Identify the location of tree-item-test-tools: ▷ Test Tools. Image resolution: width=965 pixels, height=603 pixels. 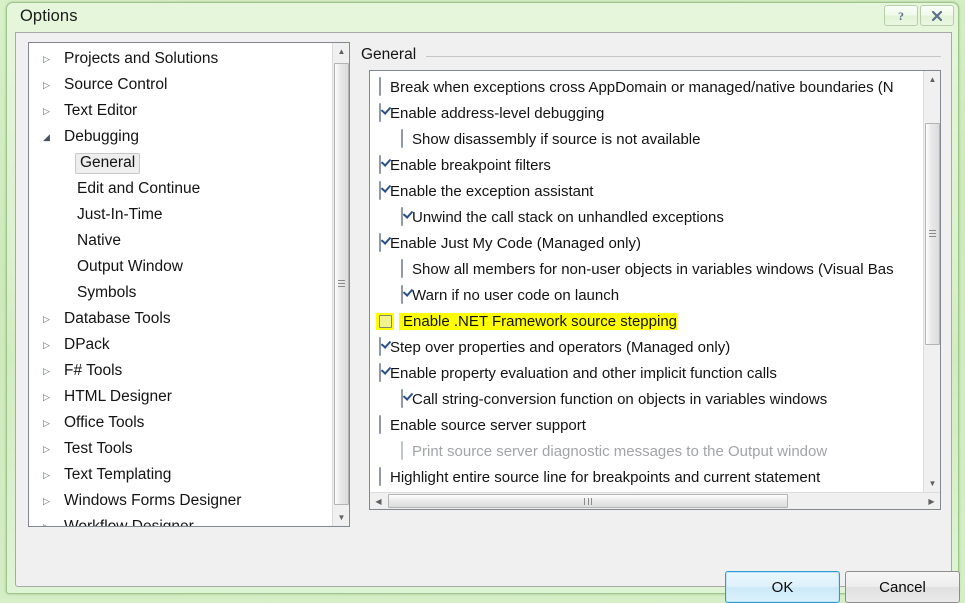
(179, 449).